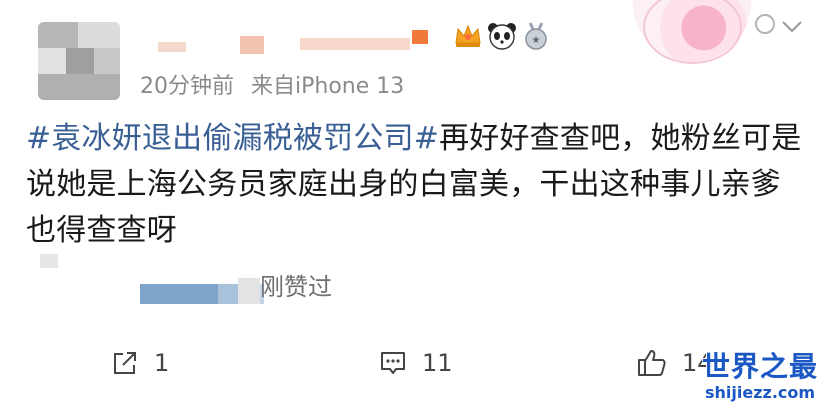  I want to click on post-meta: 20分钟前 来自iPhone 13, so click(272, 84).